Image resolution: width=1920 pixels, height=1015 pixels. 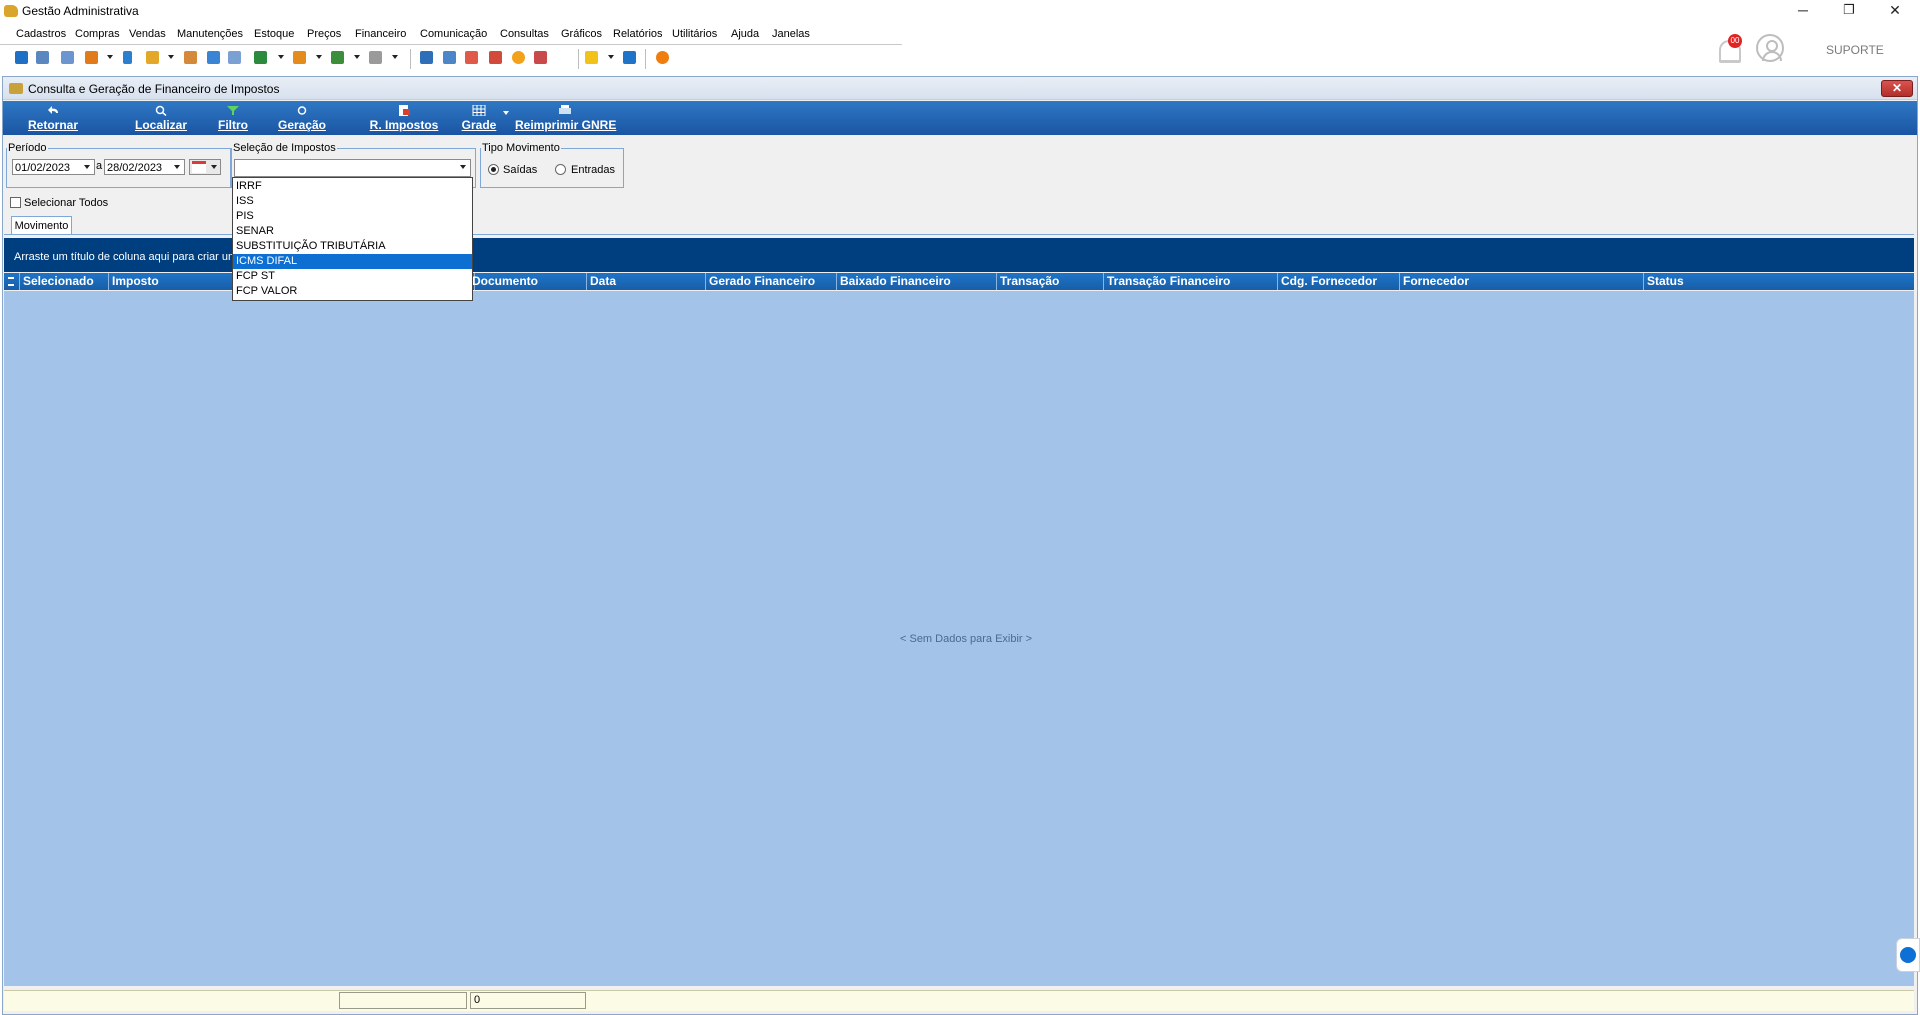 What do you see at coordinates (1803, 11) in the screenshot?
I see `minimize-button: ─` at bounding box center [1803, 11].